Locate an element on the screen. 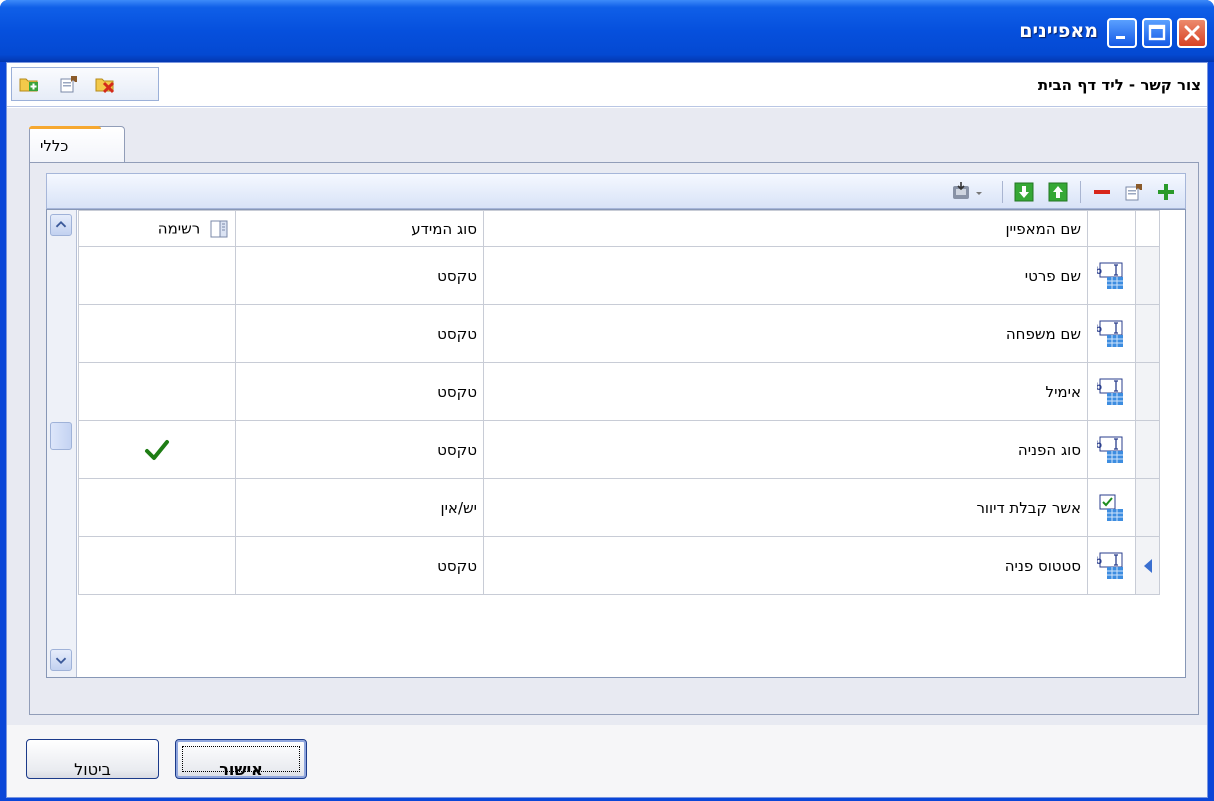  ok-button: אישור is located at coordinates (241, 759).